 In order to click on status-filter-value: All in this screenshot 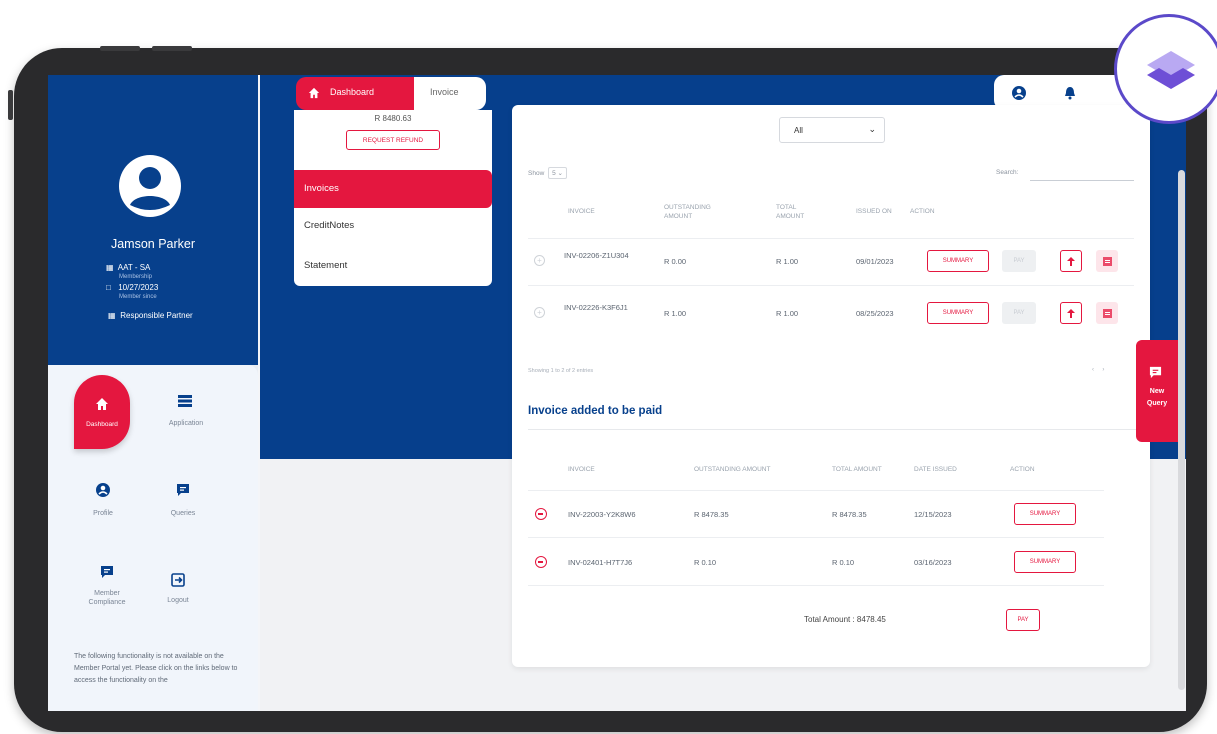, I will do `click(798, 130)`.